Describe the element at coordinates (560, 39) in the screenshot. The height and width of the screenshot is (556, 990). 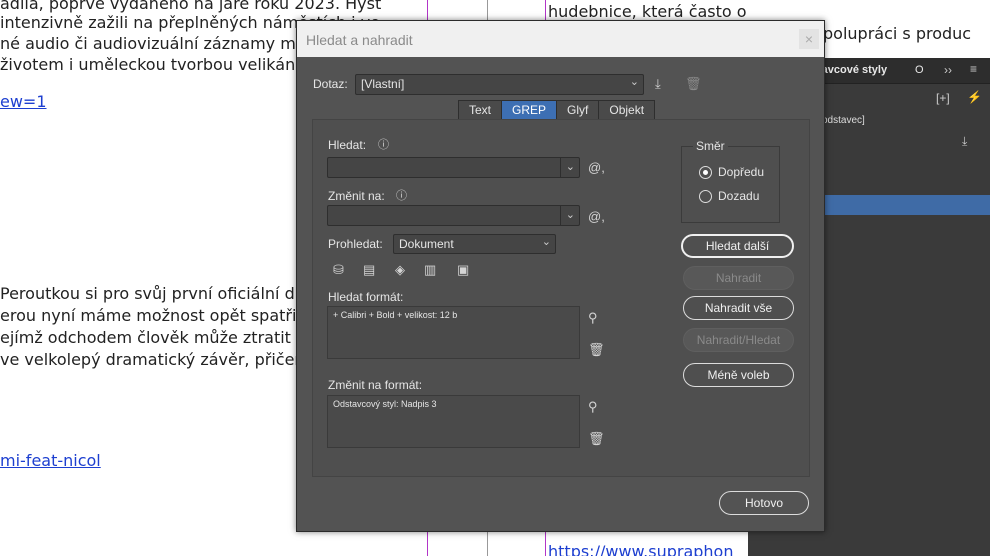
I see `dialog-titlebar: Hledat a nahradit ×` at that location.